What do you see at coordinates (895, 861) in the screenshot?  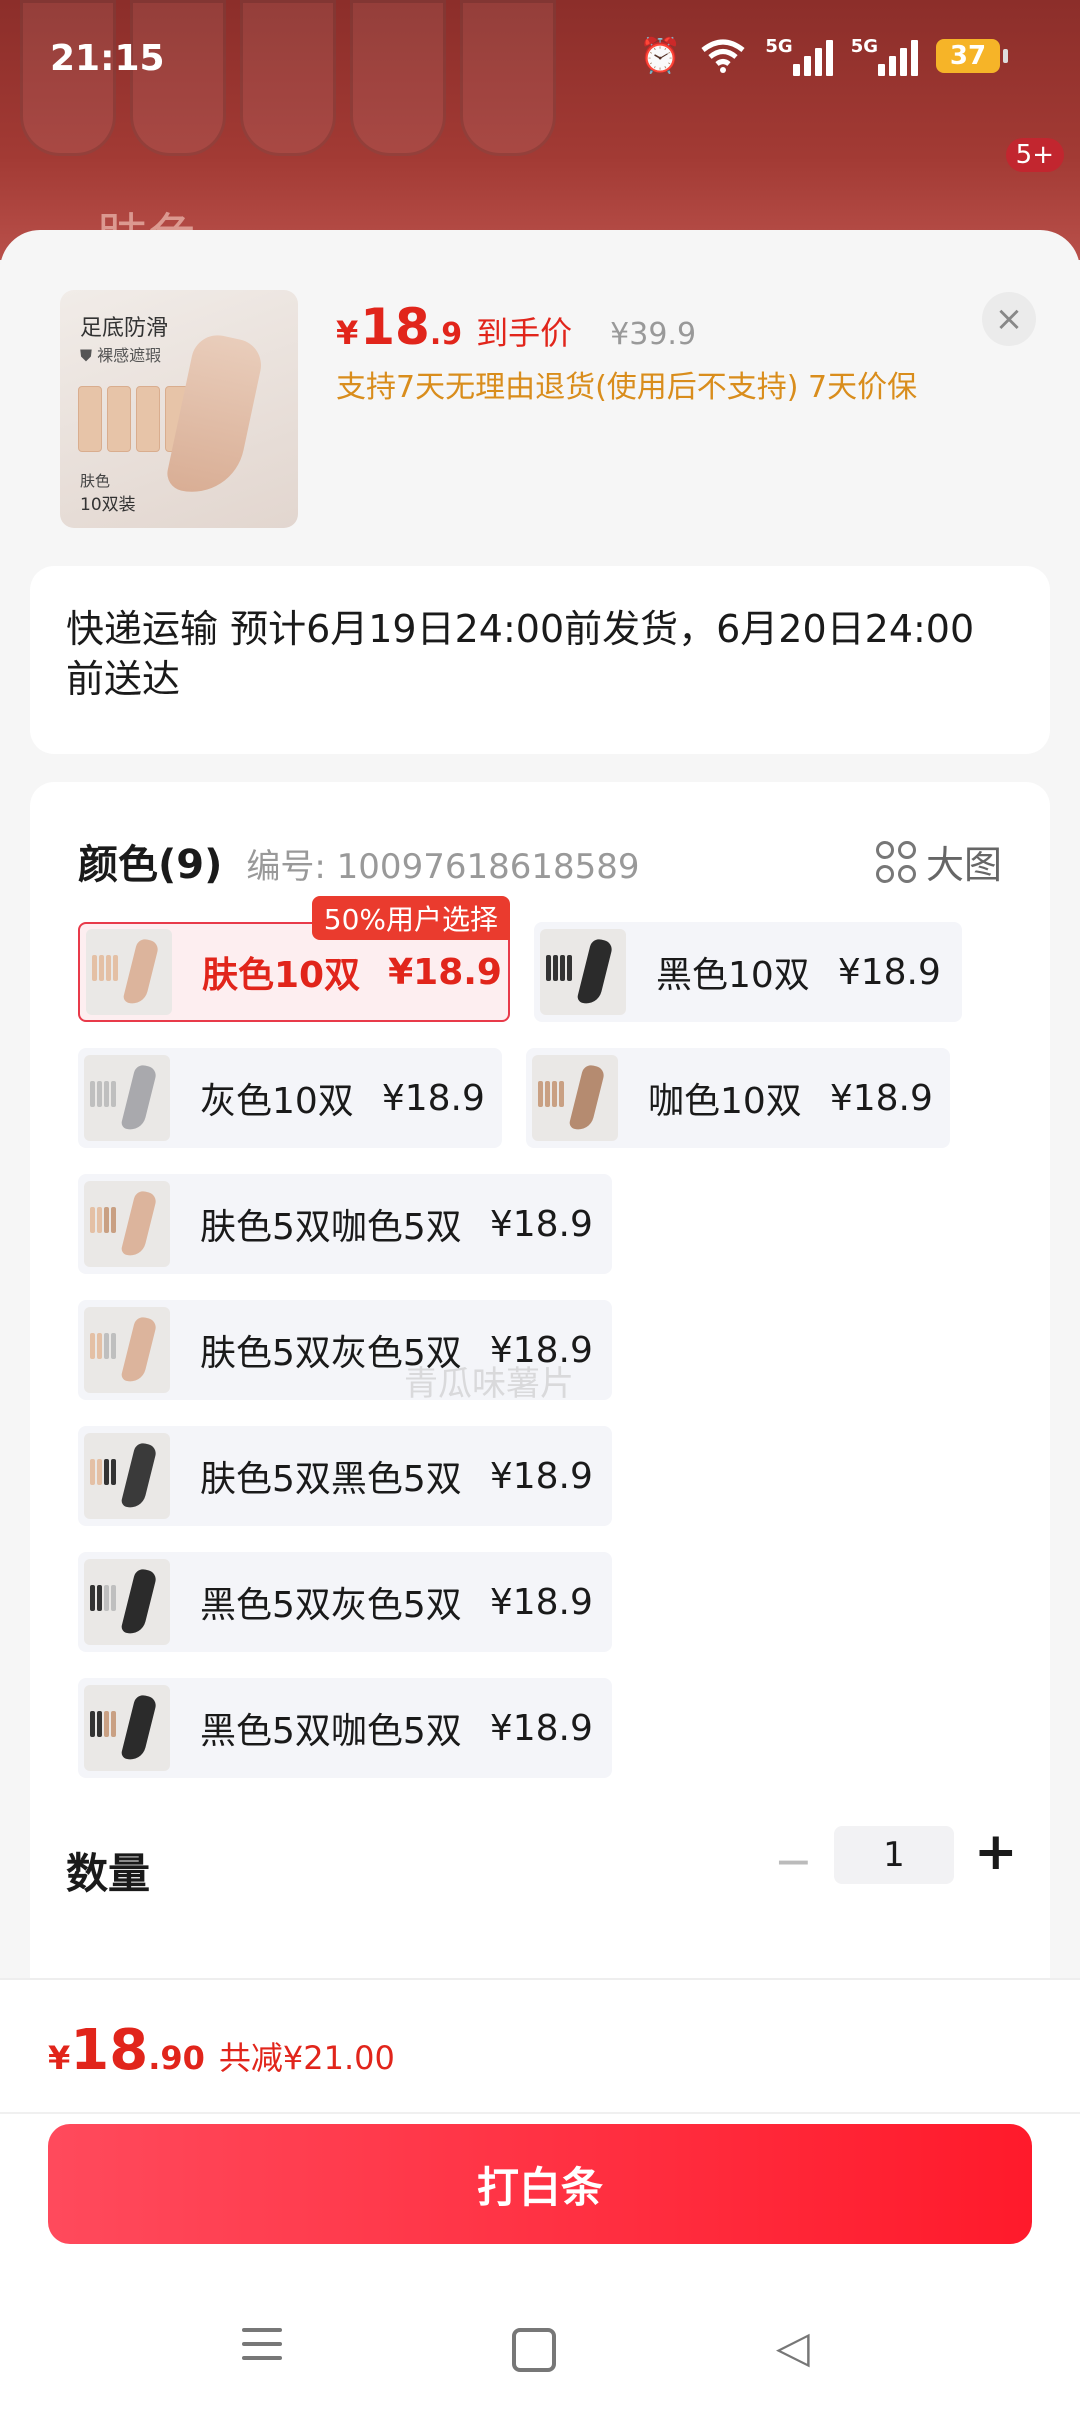 I see `grid-icon` at bounding box center [895, 861].